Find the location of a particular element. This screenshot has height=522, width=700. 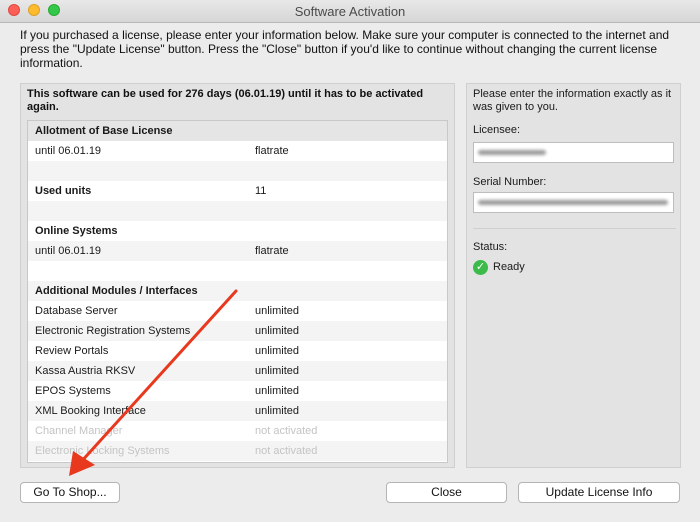

divider is located at coordinates (574, 228).